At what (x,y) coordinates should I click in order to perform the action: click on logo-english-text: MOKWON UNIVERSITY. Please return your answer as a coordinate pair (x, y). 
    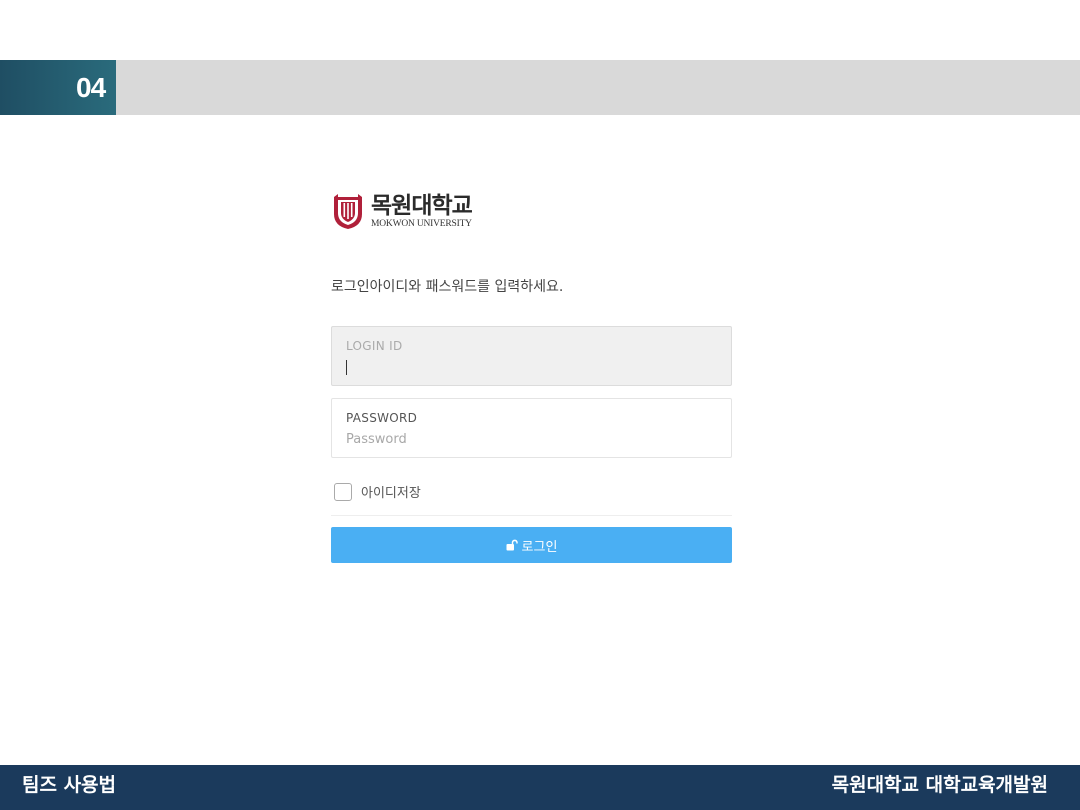
    Looking at the image, I should click on (421, 224).